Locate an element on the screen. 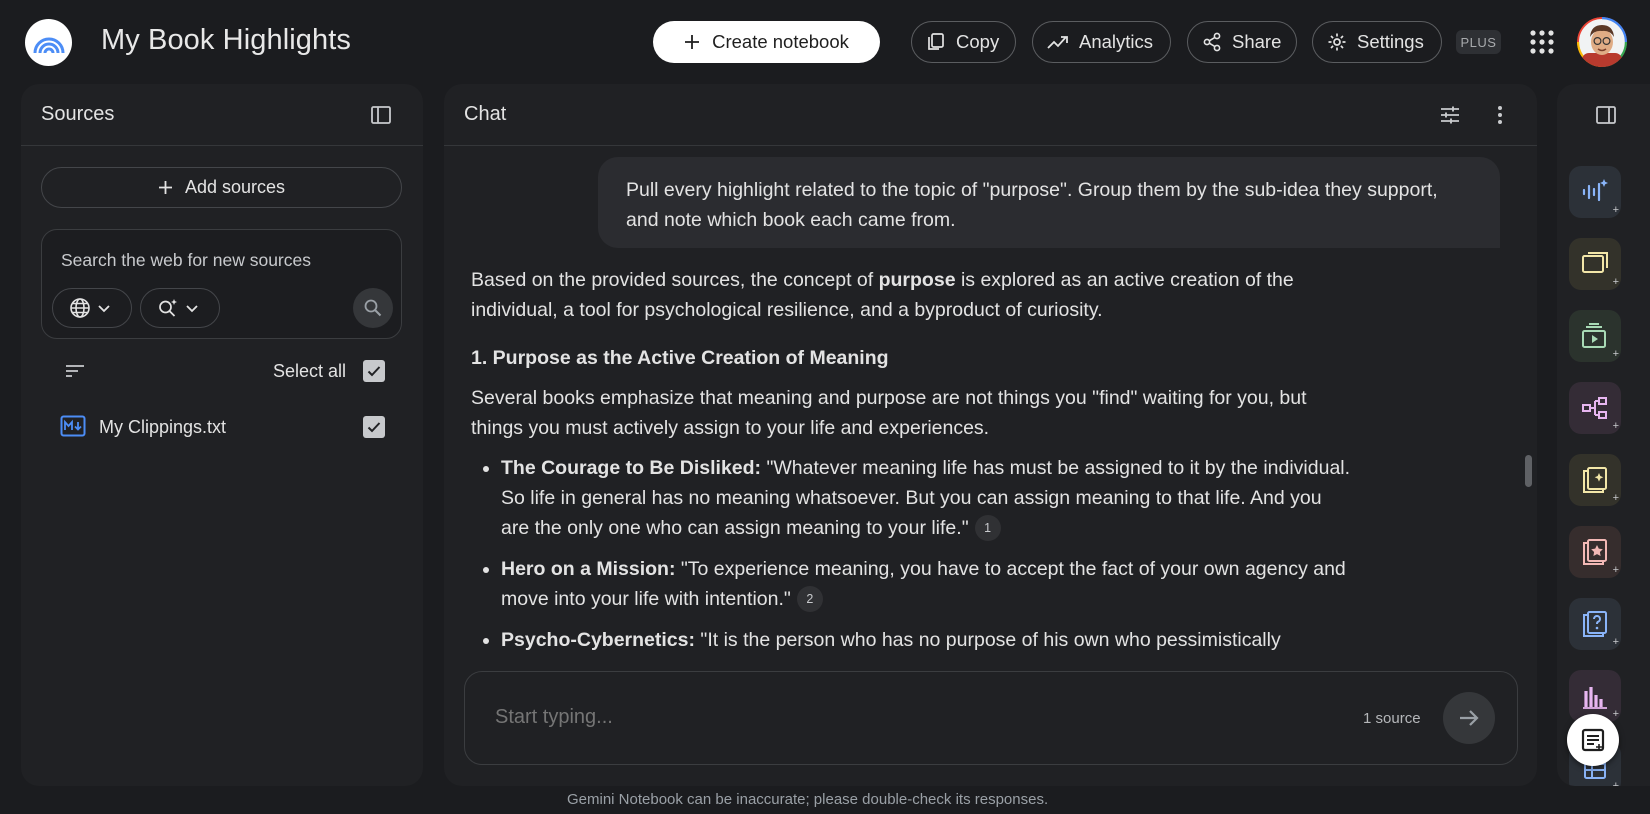  app-logo is located at coordinates (48, 42).